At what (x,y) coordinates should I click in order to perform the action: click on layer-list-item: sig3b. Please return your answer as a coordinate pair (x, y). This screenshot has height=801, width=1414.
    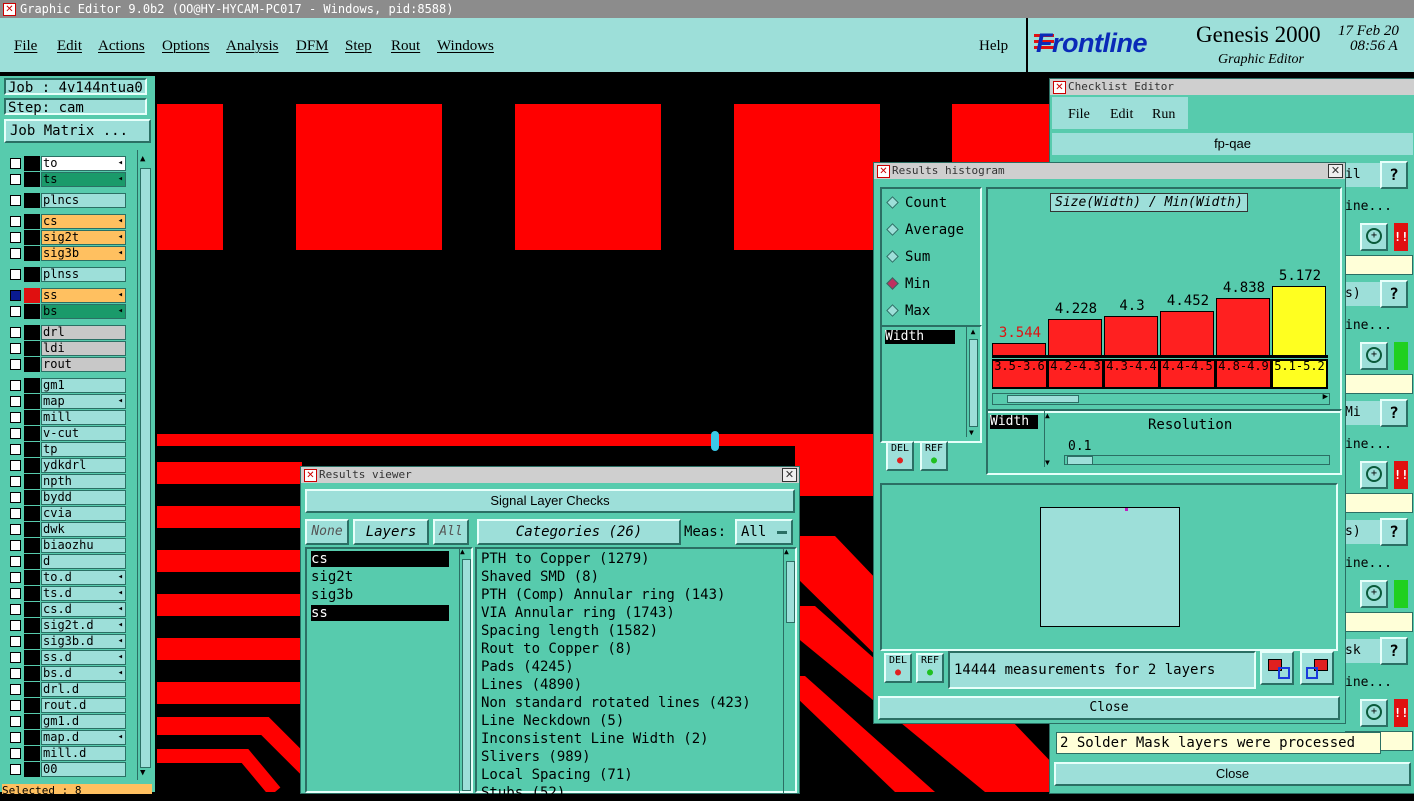
    Looking at the image, I should click on (380, 595).